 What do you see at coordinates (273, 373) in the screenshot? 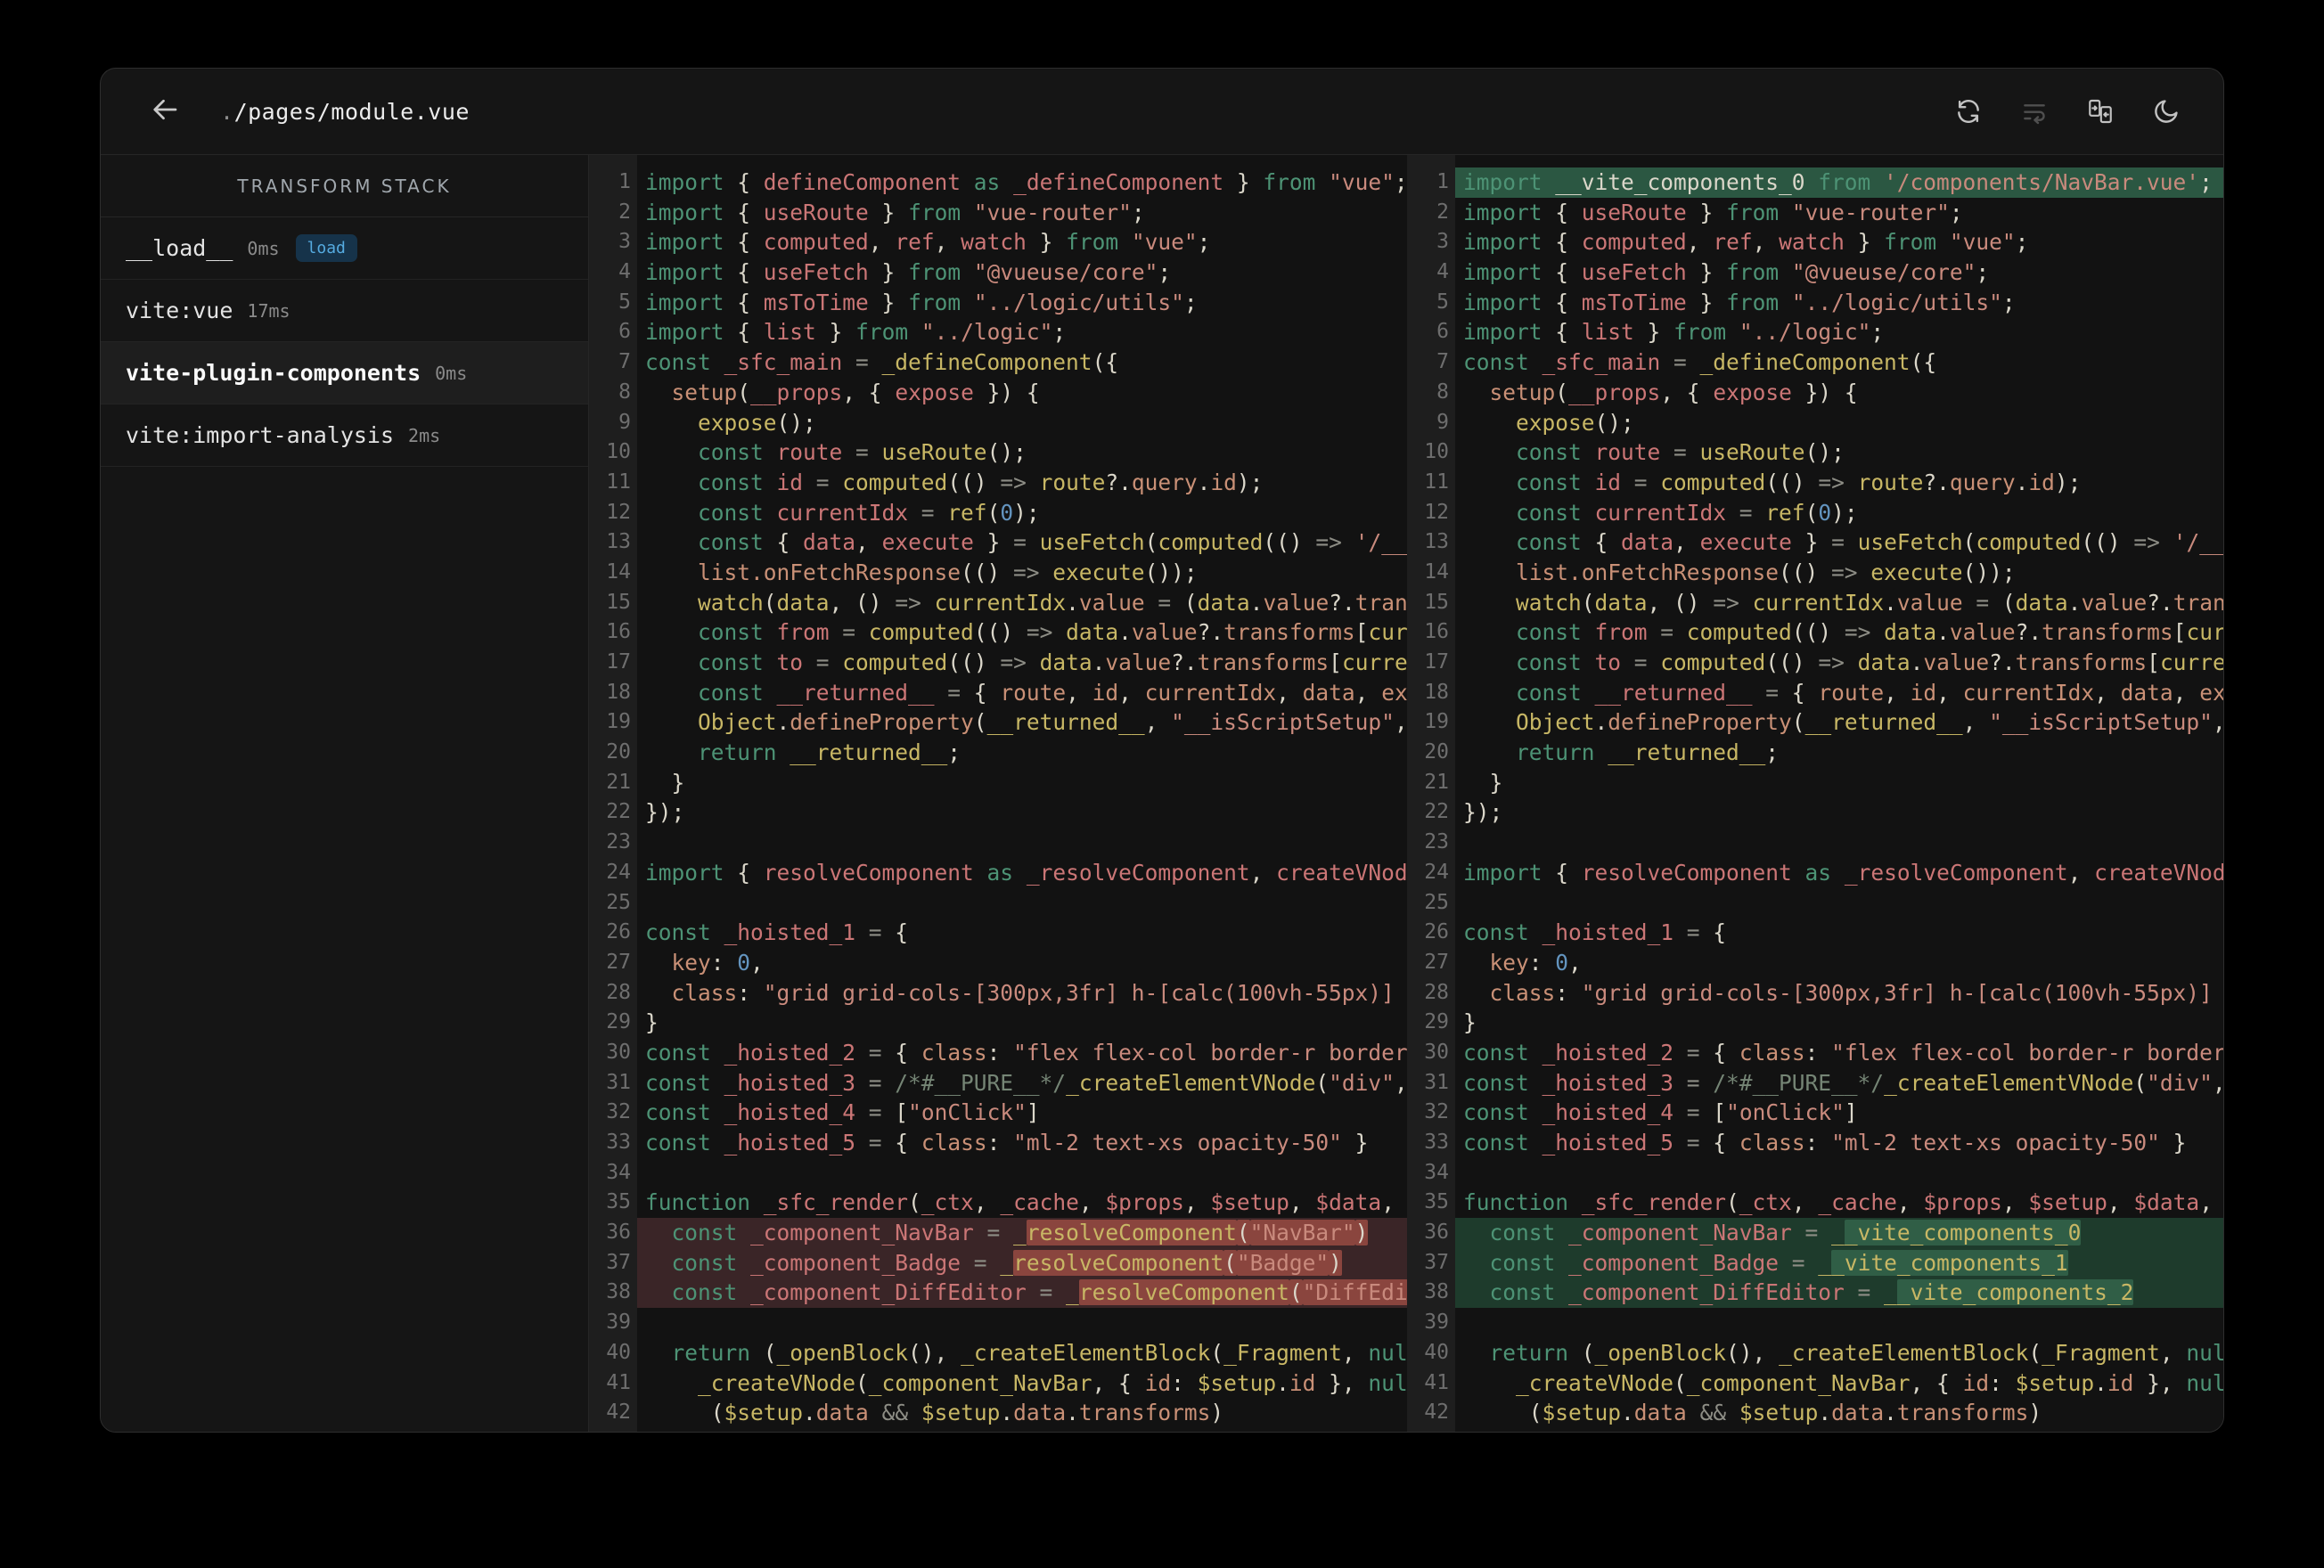
I see `plugin-name: vite-plugin-components` at bounding box center [273, 373].